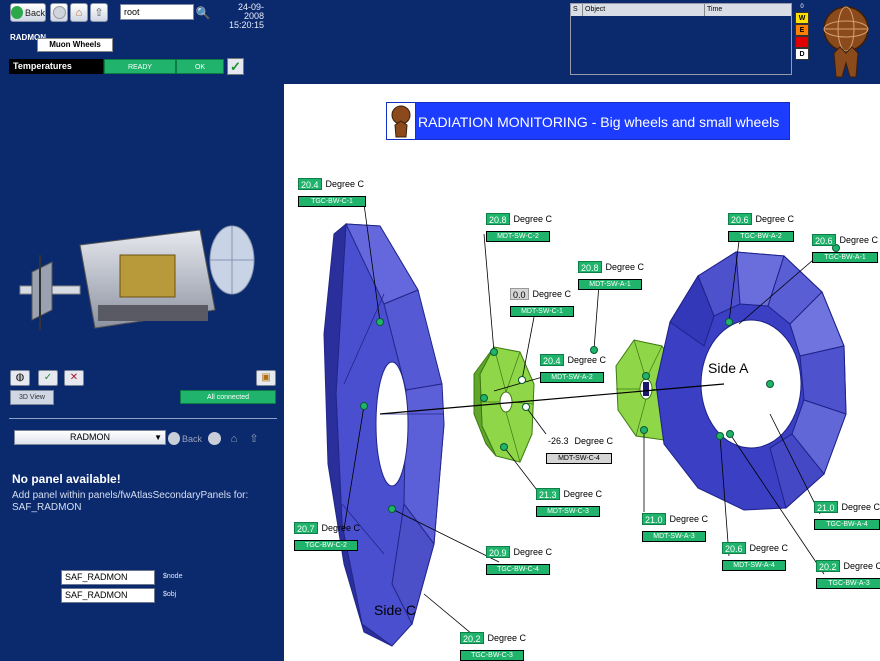 The image size is (880, 661). I want to click on sensor-mdt-sw-a-4: 20.6 Degree C MDT-SW-A-4, so click(755, 557).